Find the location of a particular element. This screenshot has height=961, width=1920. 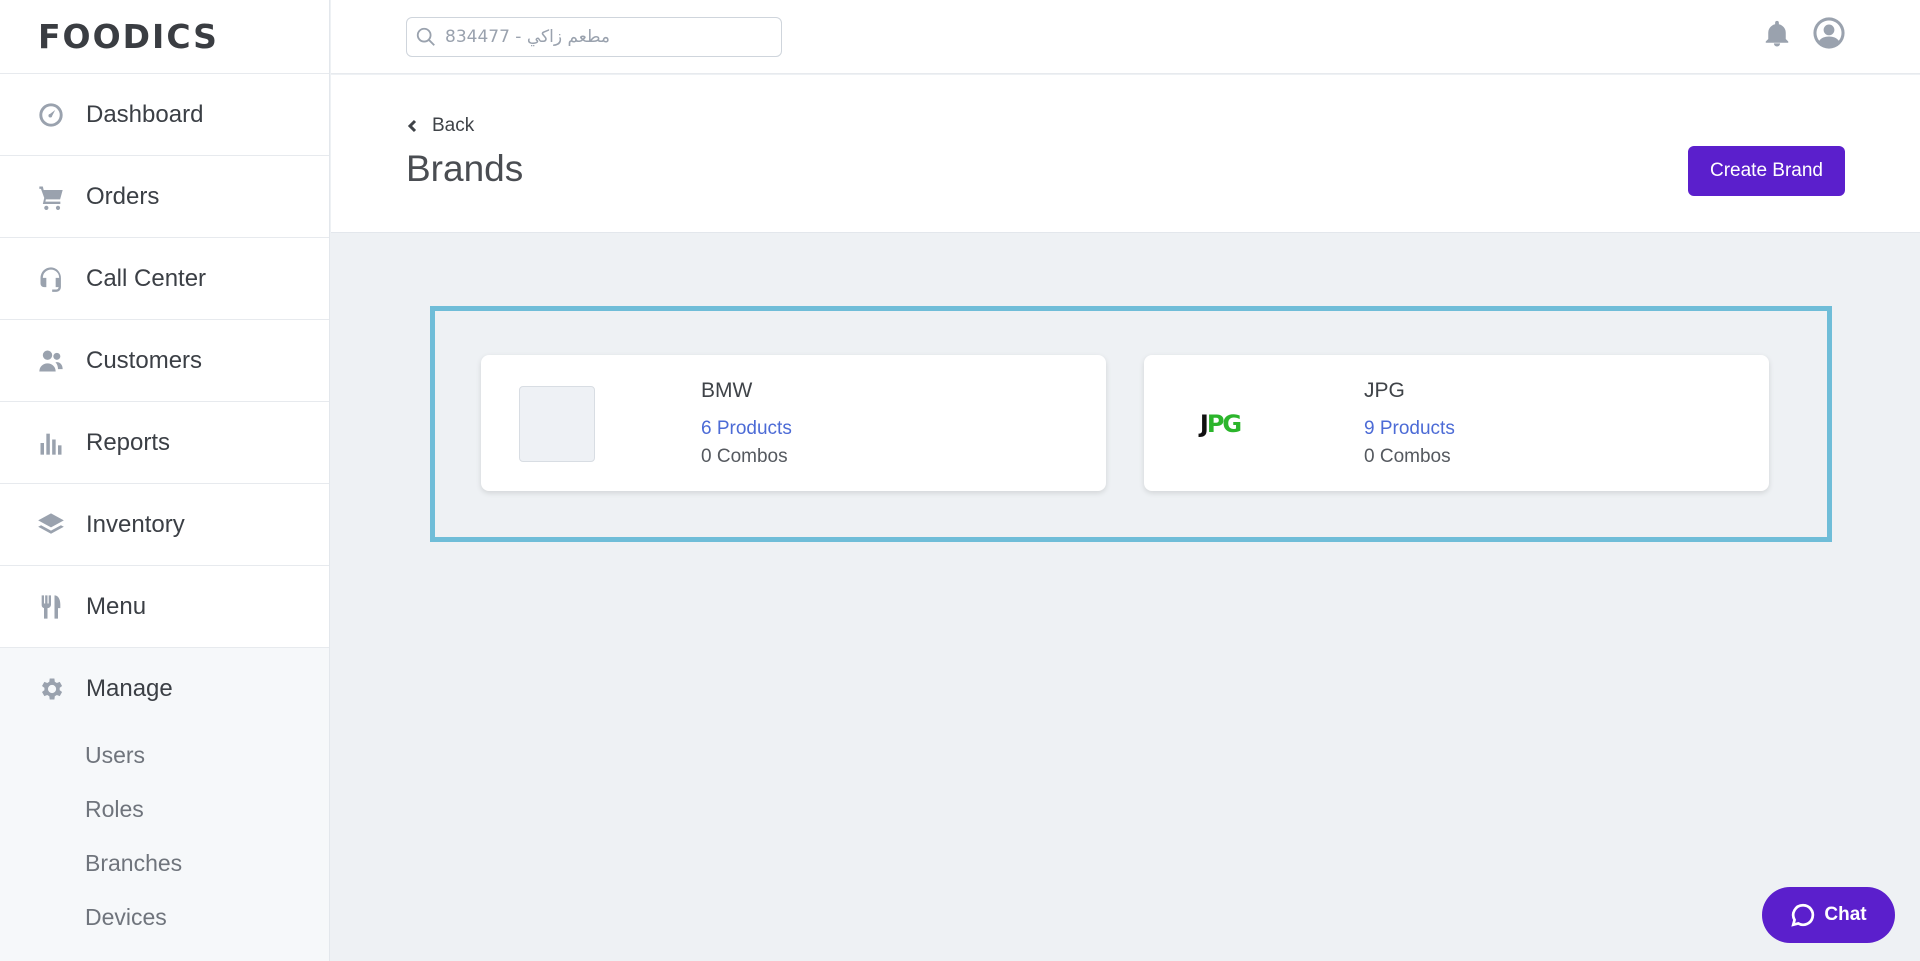

foodics-logo: FOODICS is located at coordinates (164, 37).